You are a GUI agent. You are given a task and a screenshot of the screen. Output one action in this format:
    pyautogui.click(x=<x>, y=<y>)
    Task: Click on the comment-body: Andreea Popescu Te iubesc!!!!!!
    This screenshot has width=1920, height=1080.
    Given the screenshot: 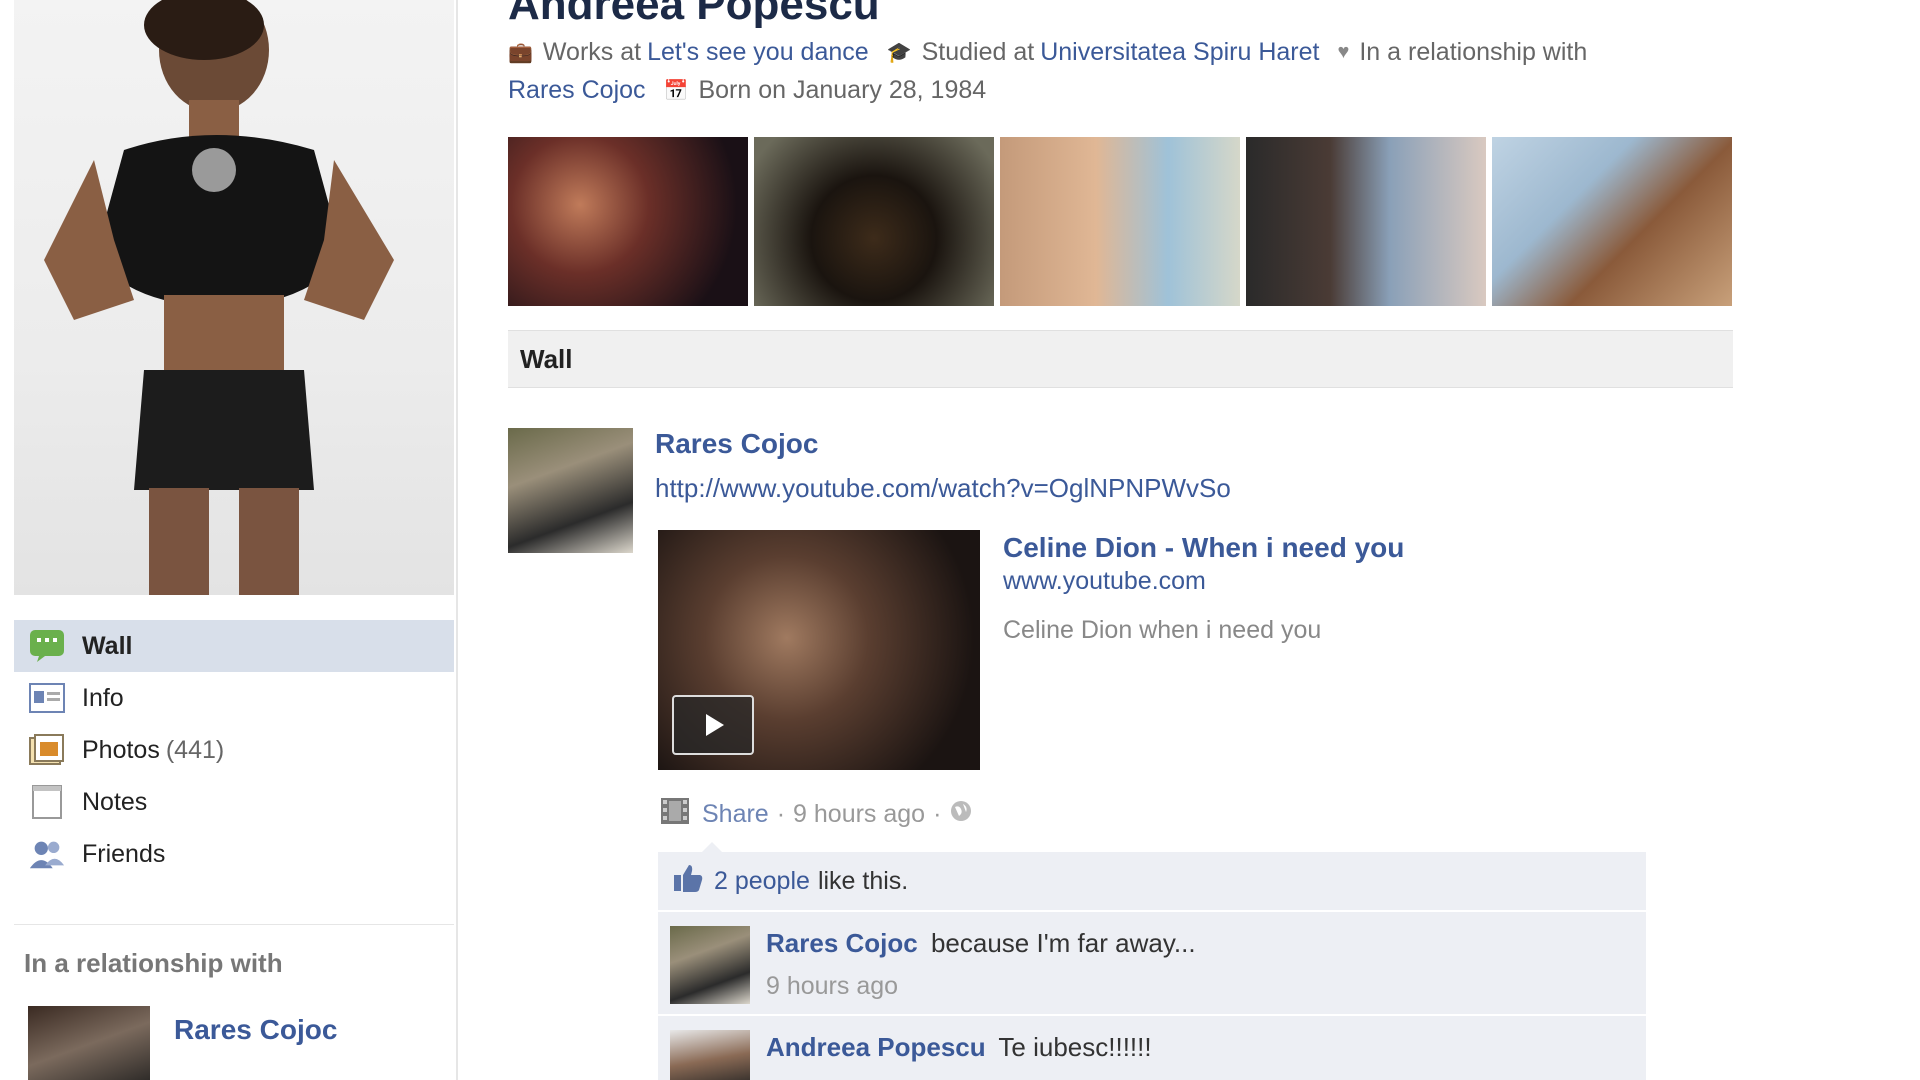 What is the action you would take?
    pyautogui.click(x=959, y=1047)
    